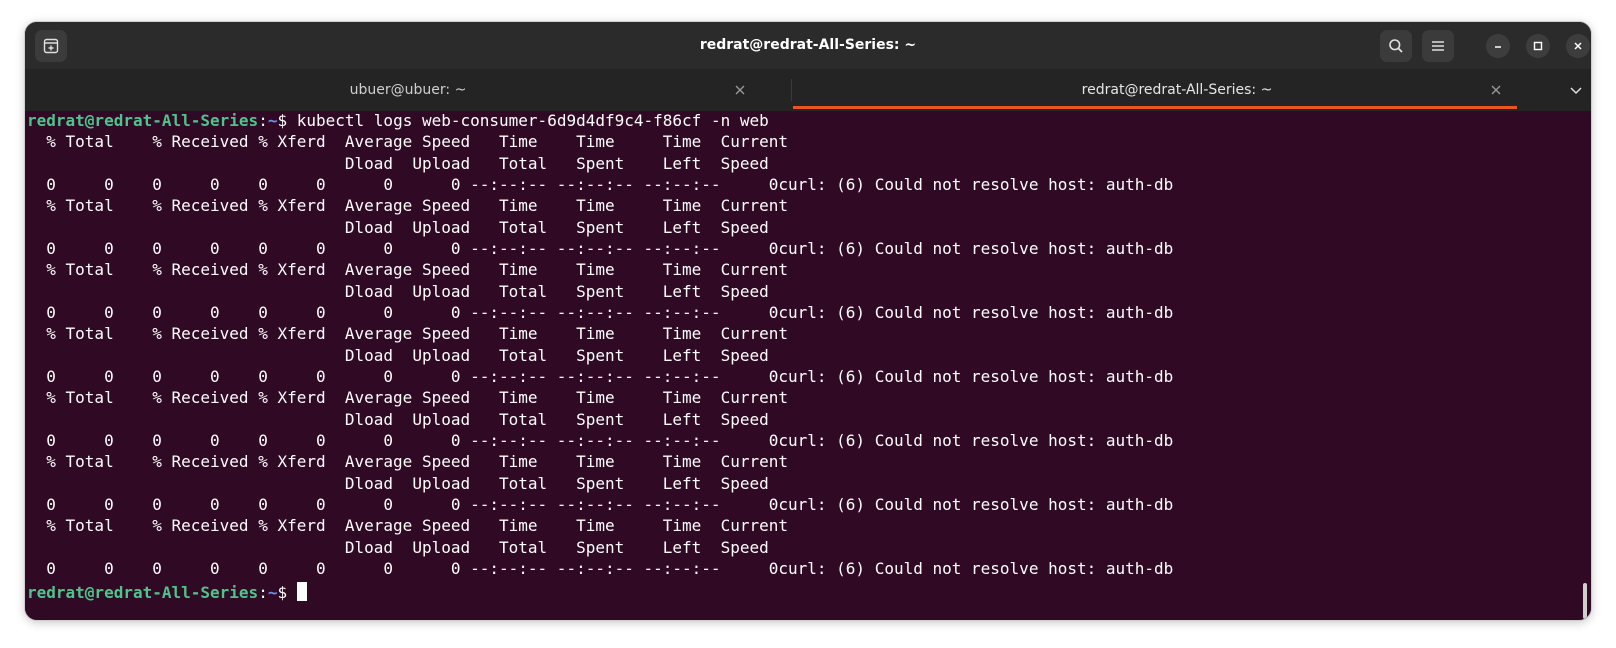 This screenshot has height=648, width=1616. I want to click on tabs-menu-button, so click(1576, 90).